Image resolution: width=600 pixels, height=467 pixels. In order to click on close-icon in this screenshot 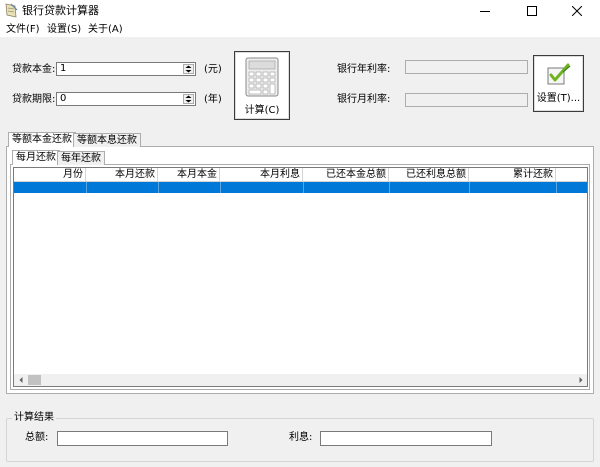, I will do `click(577, 11)`.